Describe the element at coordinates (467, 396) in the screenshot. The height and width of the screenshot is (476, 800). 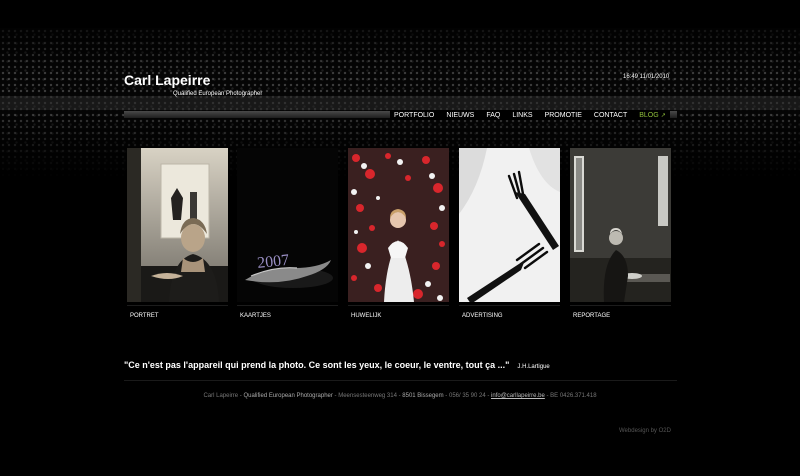
I see `footer-phone: 056/ 35 90 24` at that location.